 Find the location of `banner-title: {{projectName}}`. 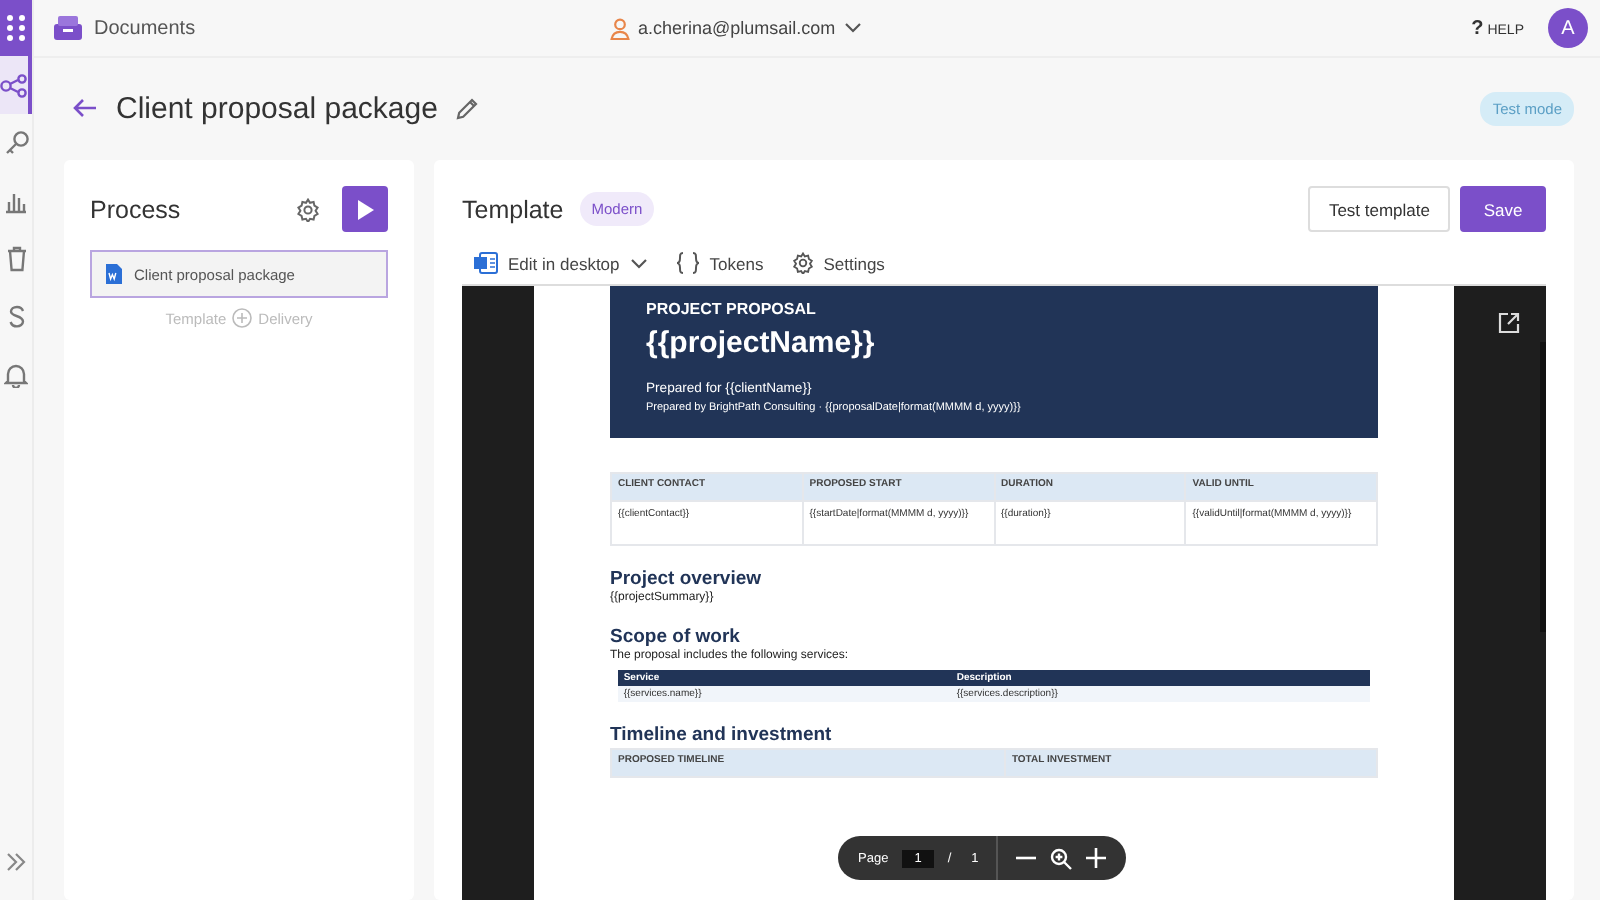

banner-title: {{projectName}} is located at coordinates (761, 343).